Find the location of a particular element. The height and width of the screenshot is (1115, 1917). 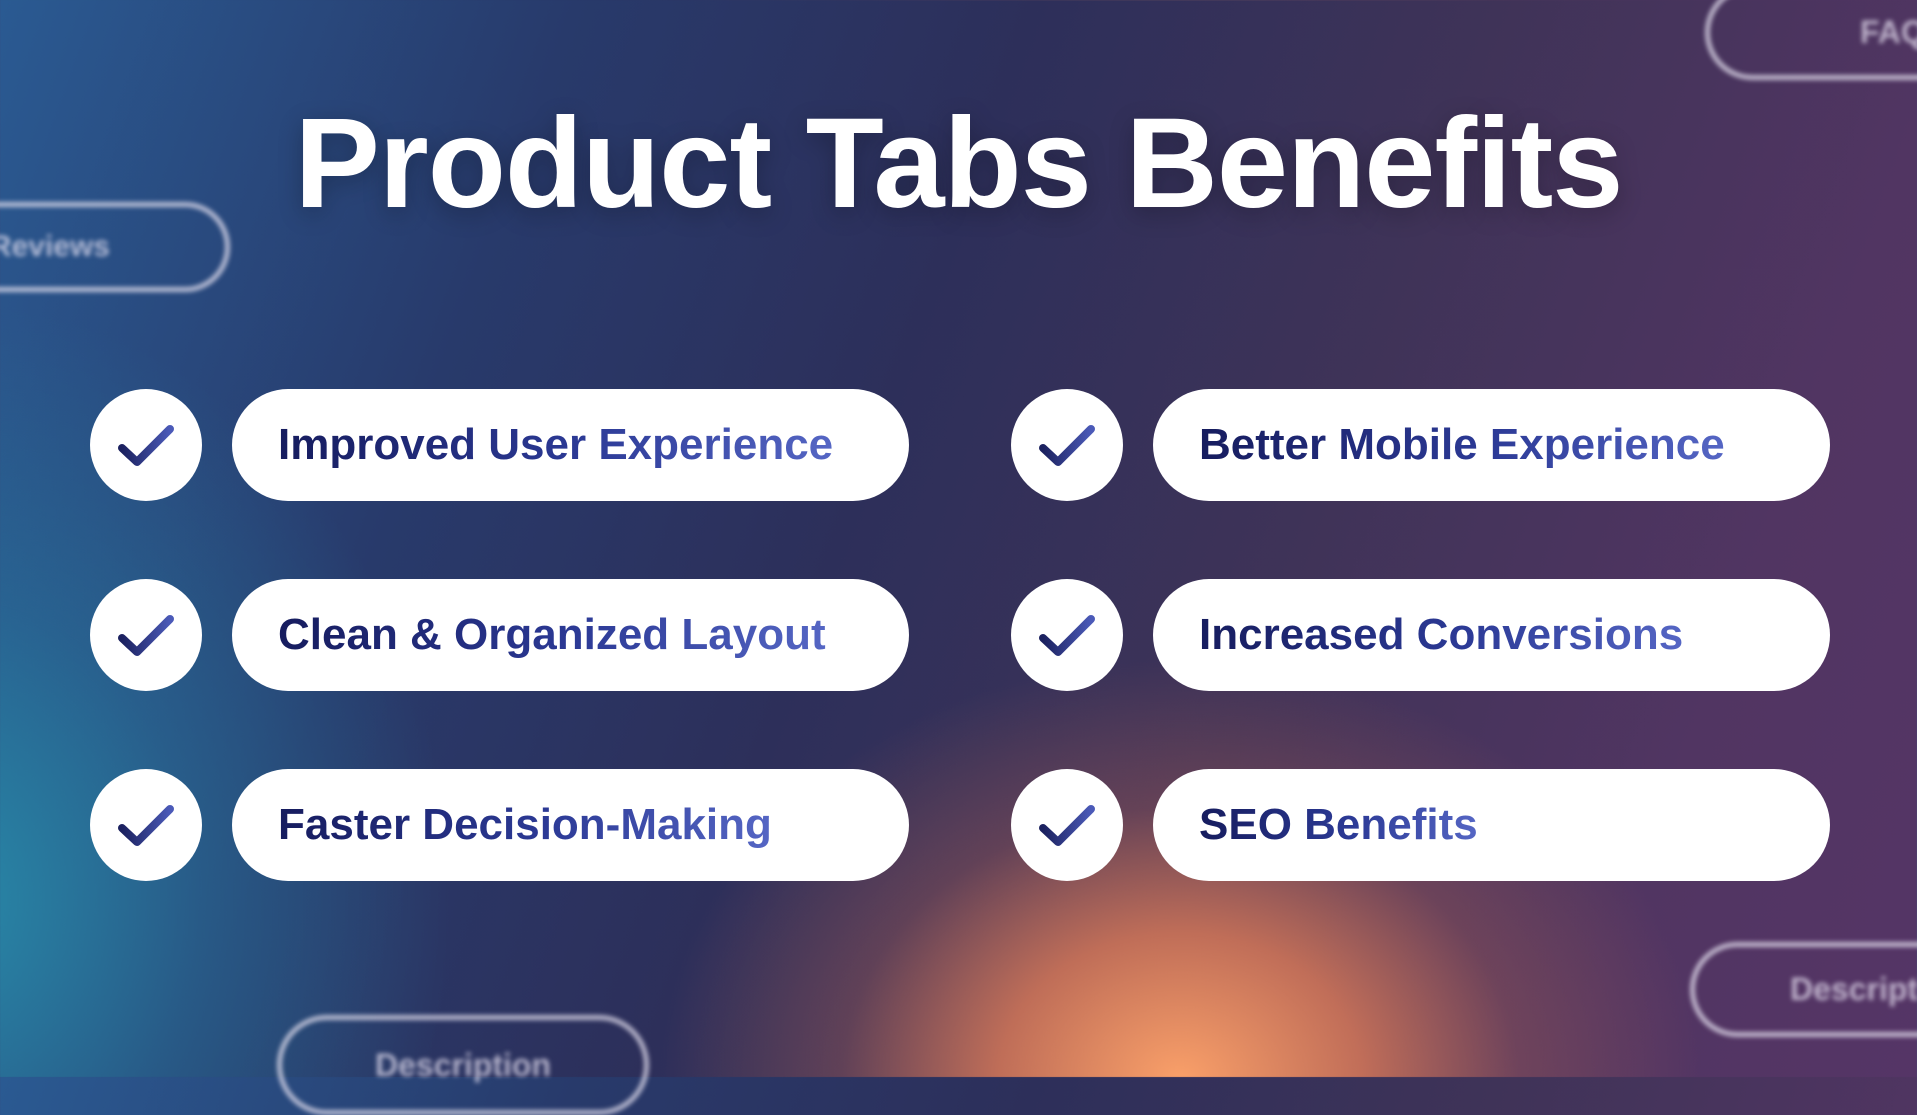

background-tab-description-right: Description is located at coordinates (1803, 989).